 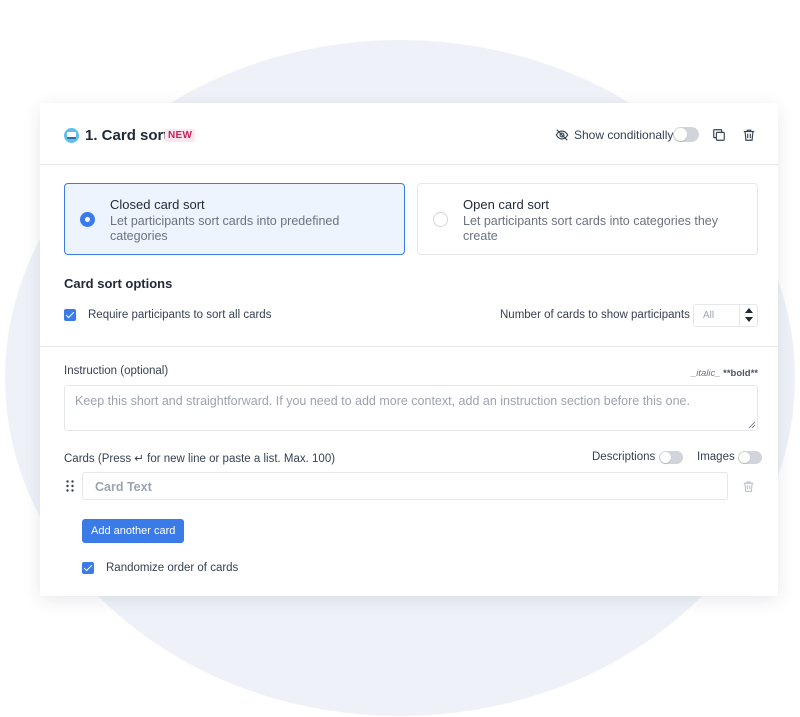 I want to click on markdown-hint-italic: _italic_, so click(x=705, y=373).